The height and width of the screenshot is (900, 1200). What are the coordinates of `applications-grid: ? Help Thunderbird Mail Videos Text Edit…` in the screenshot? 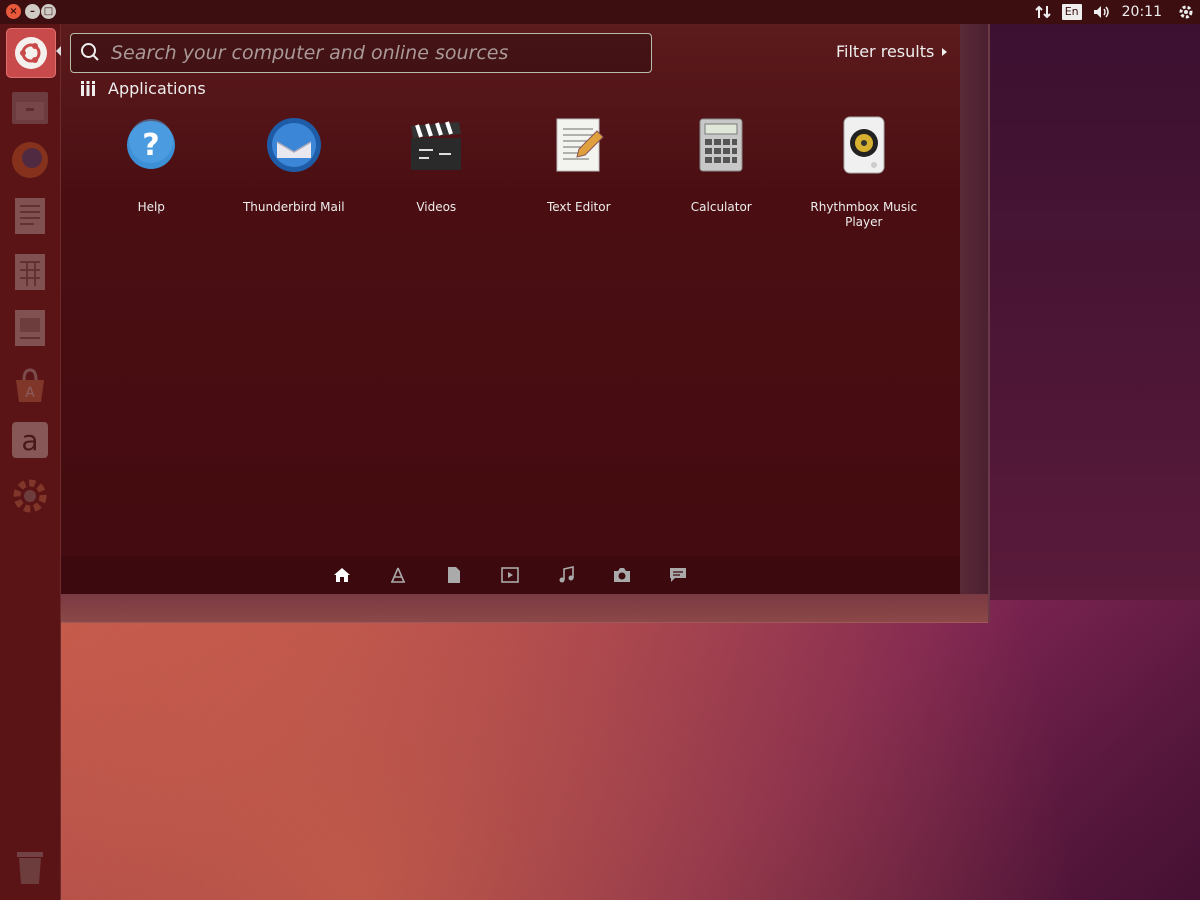 It's located at (510, 172).